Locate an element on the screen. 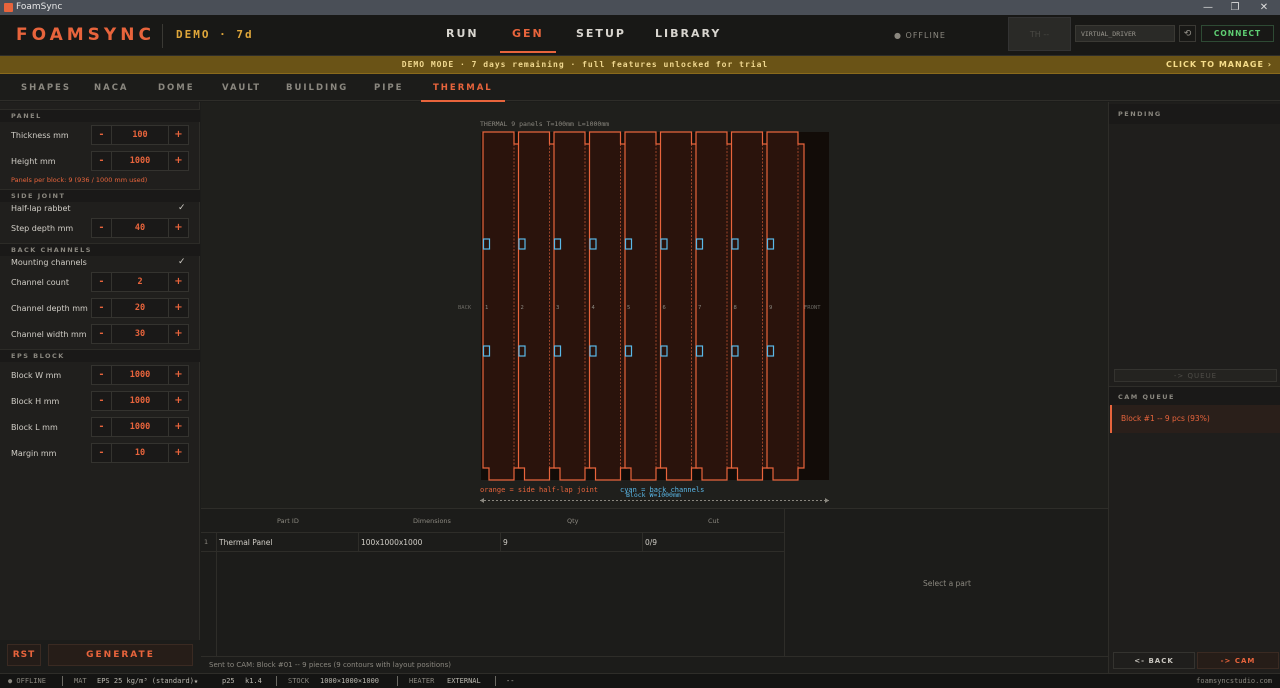 The width and height of the screenshot is (1280, 688). table-row: 1 Thermal Panel 100x1000x1000 9 0/9 is located at coordinates (492, 542).